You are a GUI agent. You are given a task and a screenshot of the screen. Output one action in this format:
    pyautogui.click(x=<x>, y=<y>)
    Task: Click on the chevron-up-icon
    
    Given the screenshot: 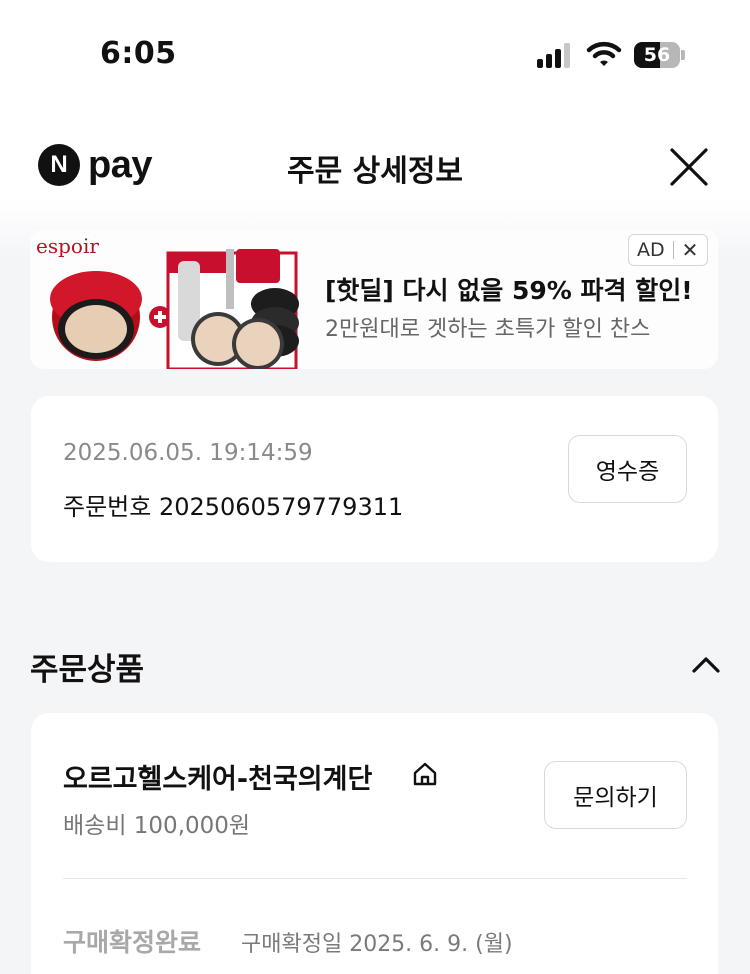 What is the action you would take?
    pyautogui.click(x=706, y=665)
    